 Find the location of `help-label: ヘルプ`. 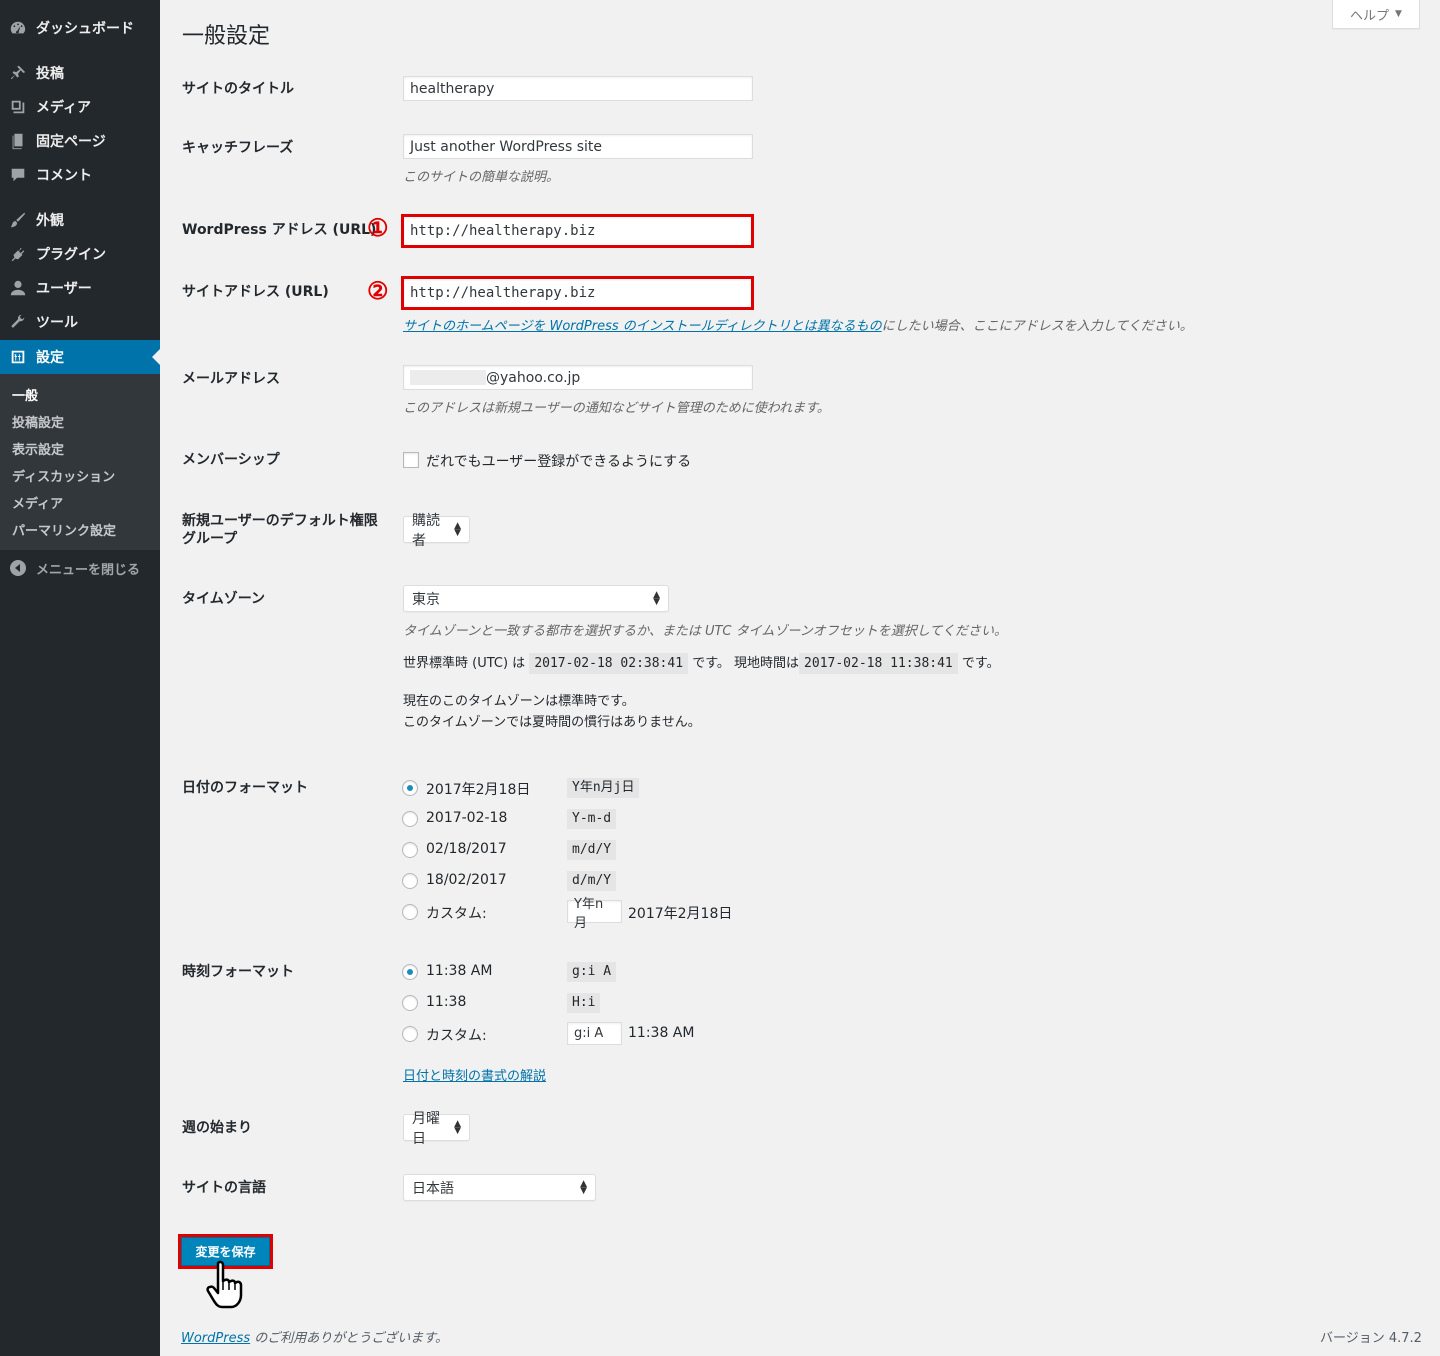

help-label: ヘルプ is located at coordinates (1370, 16).